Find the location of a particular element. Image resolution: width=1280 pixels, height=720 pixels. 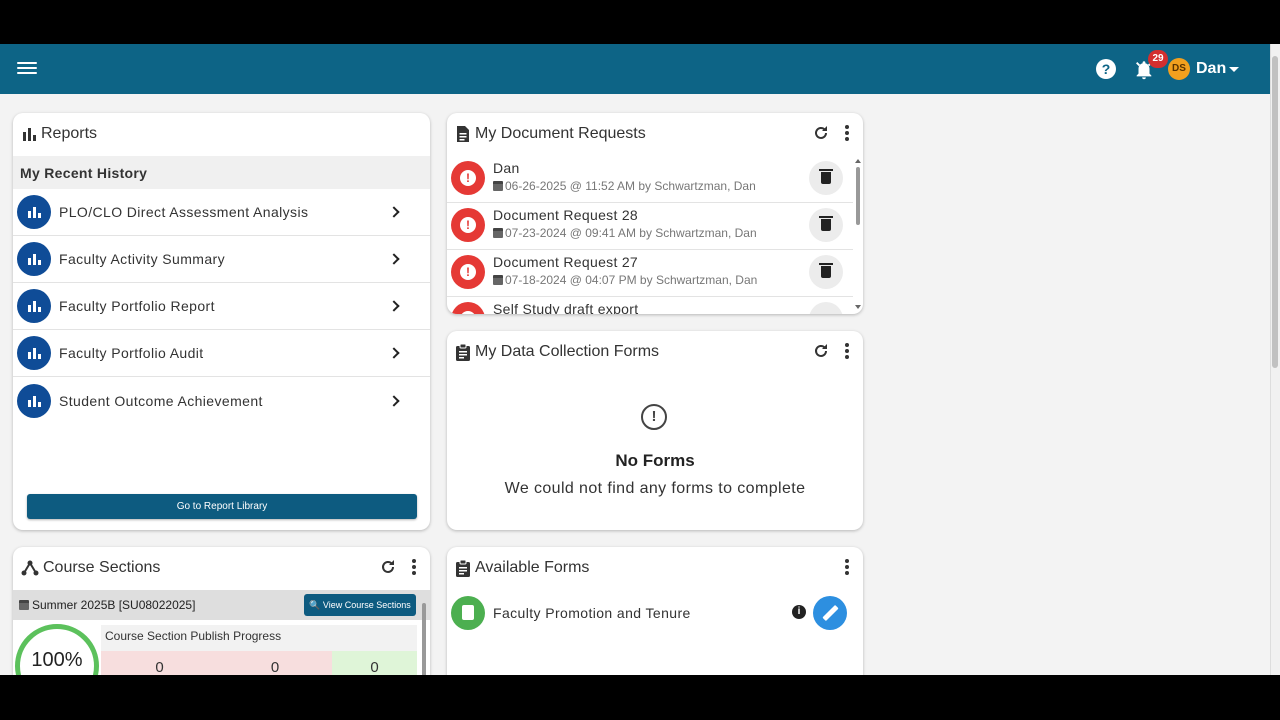

document-request-row: ! Self Study draft export is located at coordinates (650, 305).